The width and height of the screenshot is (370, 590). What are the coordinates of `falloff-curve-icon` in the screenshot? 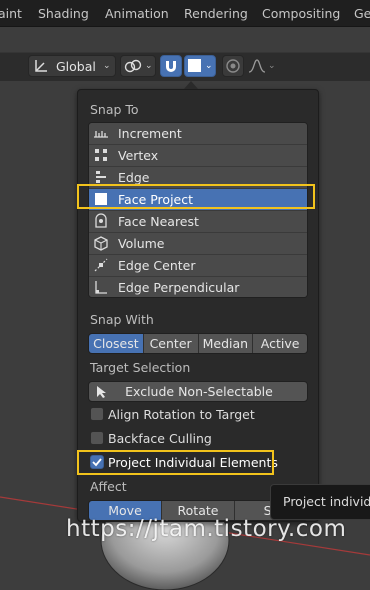 It's located at (257, 66).